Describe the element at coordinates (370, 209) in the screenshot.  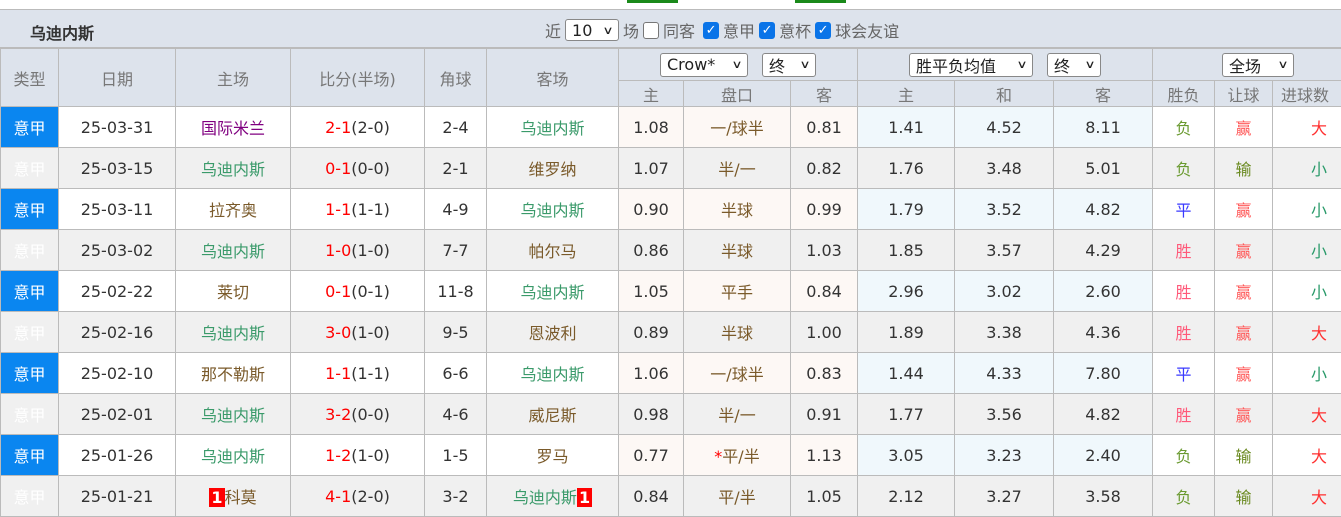
I see `half-time-score: (1-1)` at that location.